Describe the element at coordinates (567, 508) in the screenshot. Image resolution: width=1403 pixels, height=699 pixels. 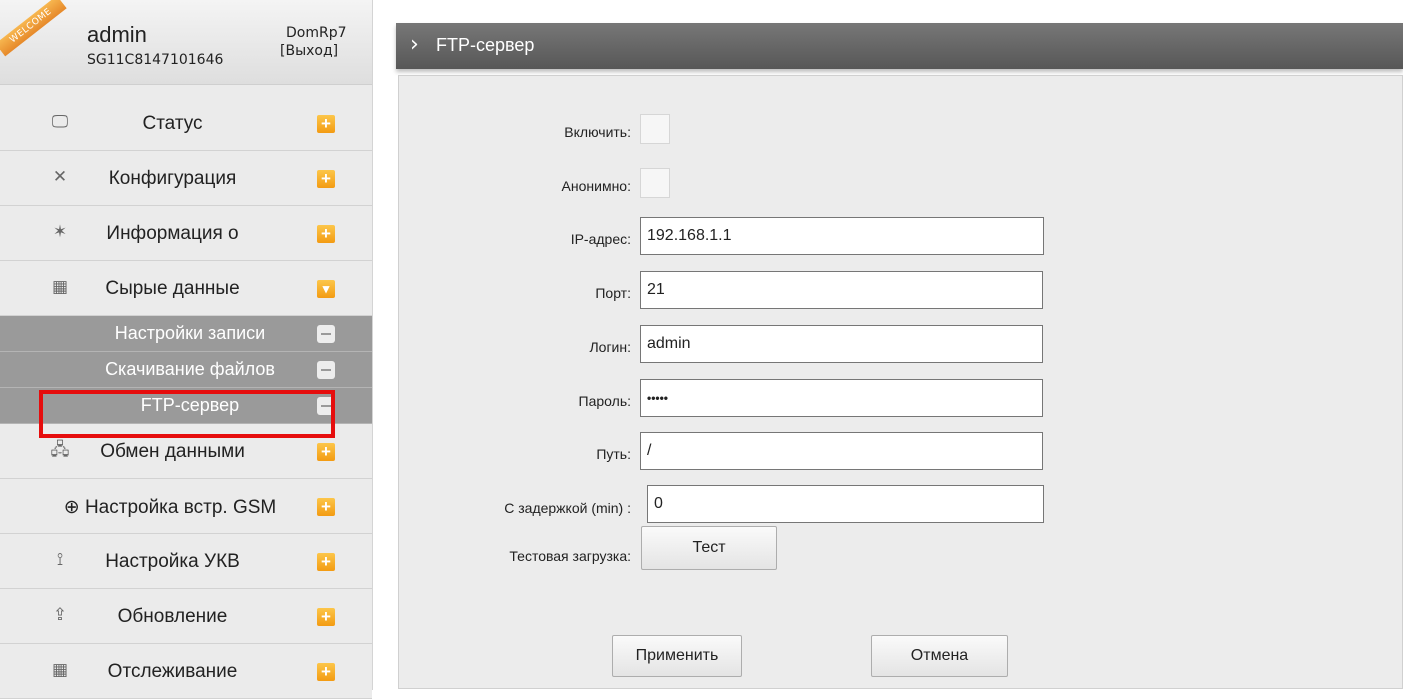
I see `delay-label: С задержкой (min) :` at that location.